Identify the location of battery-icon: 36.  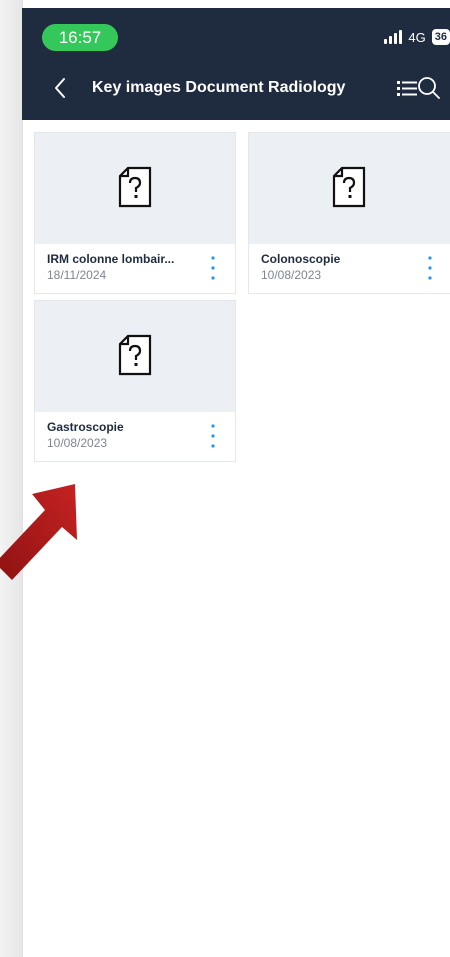
(440, 37).